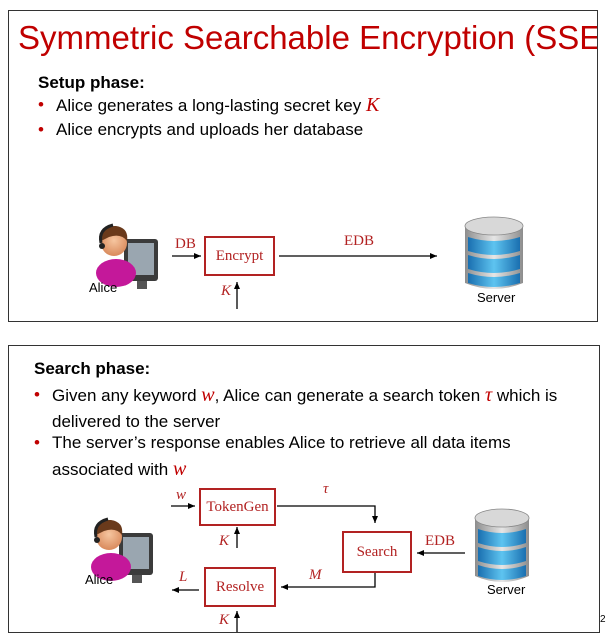  What do you see at coordinates (224, 620) in the screenshot?
I see `key-label-resolve: K` at bounding box center [224, 620].